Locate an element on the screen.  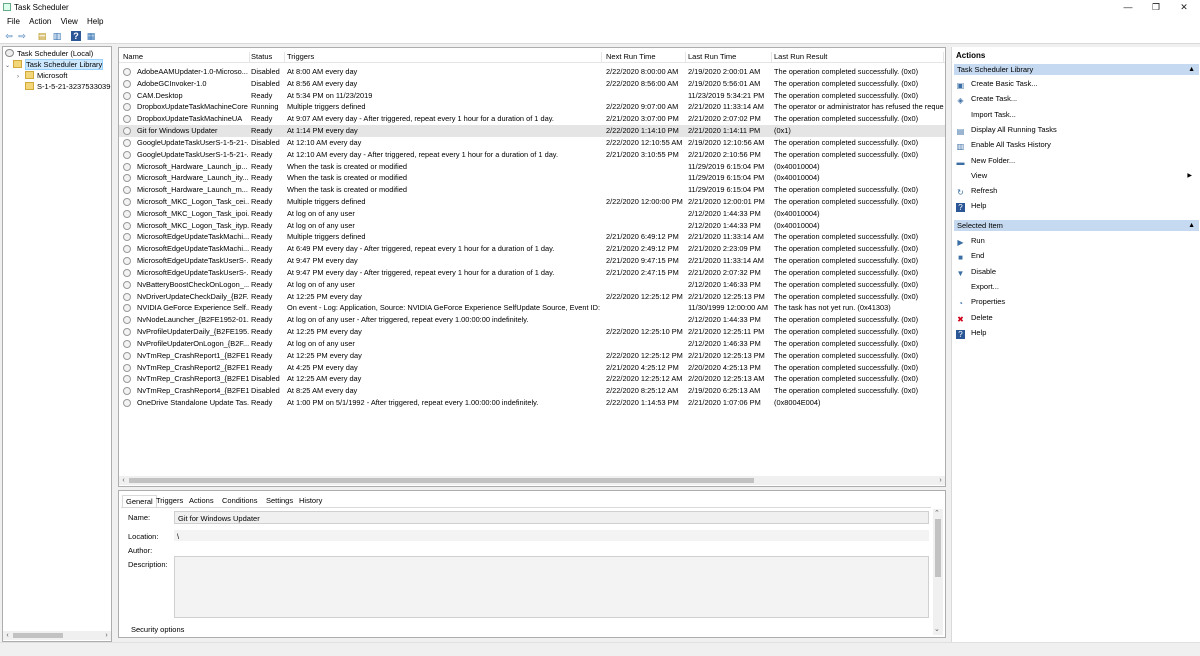
library-section-header: Task Scheduler Library ▲ is located at coordinates (1076, 69).